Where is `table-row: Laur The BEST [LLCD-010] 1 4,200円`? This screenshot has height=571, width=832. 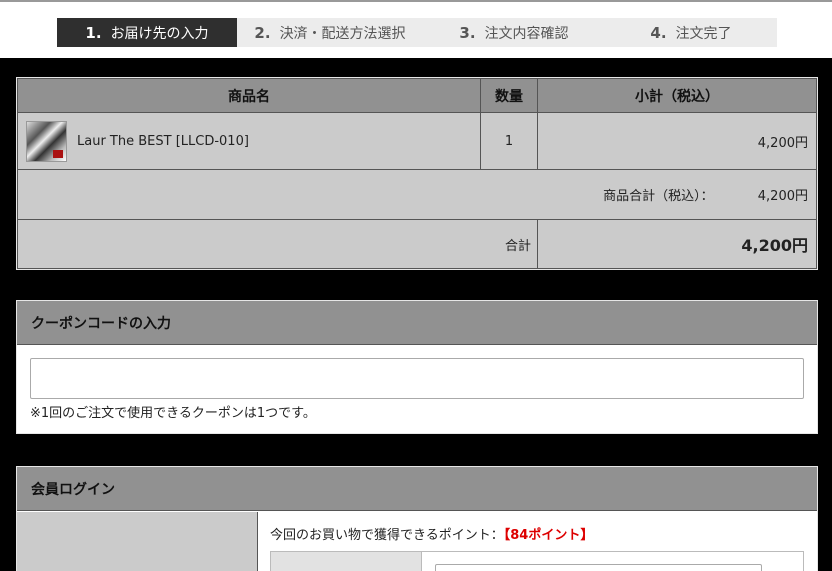
table-row: Laur The BEST [LLCD-010] 1 4,200円 is located at coordinates (417, 141).